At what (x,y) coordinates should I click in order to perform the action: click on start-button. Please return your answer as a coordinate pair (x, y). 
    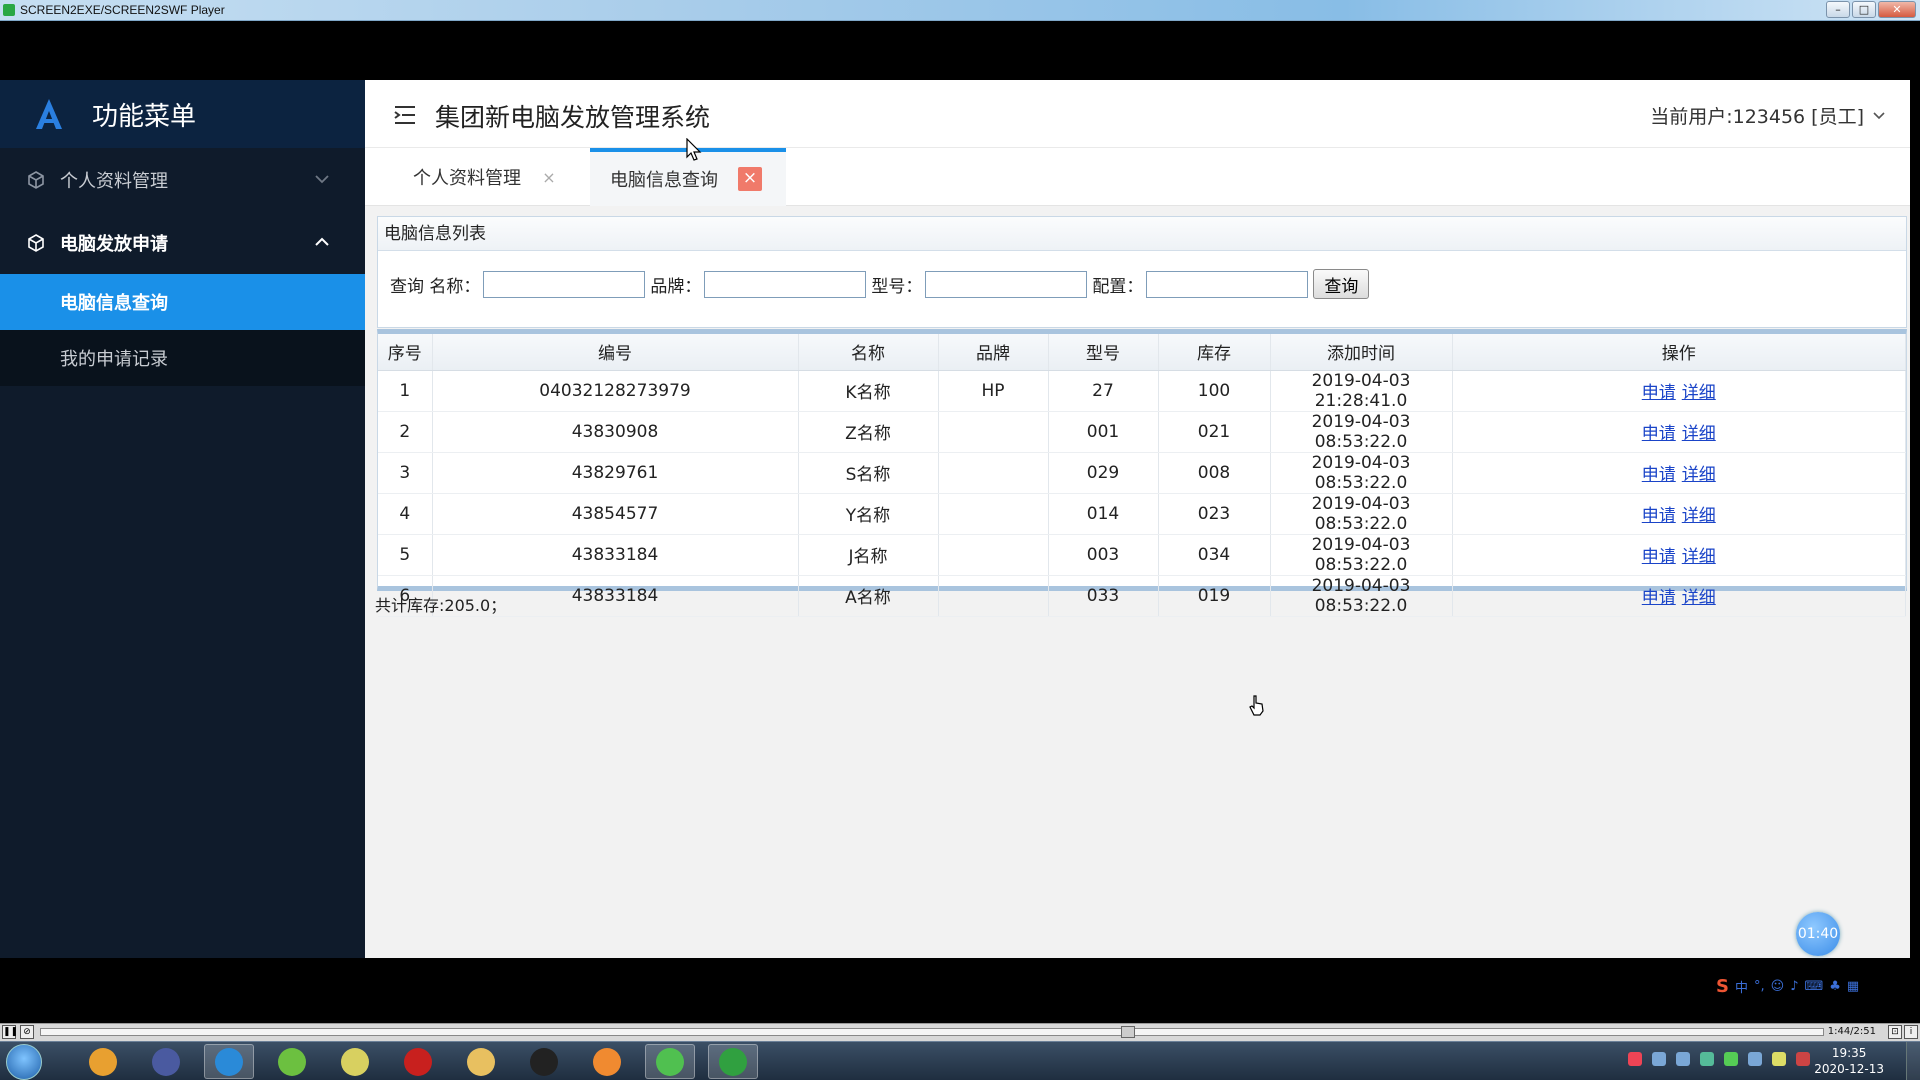
    Looking at the image, I should click on (24, 1062).